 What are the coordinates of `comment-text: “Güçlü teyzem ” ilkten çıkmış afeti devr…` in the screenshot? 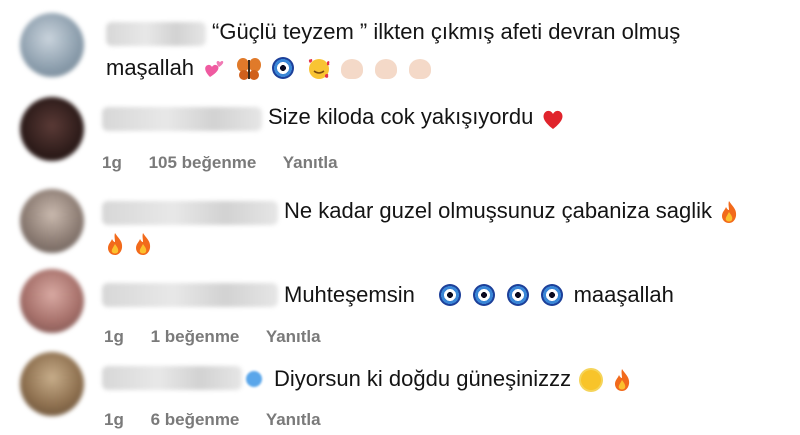 It's located at (446, 32).